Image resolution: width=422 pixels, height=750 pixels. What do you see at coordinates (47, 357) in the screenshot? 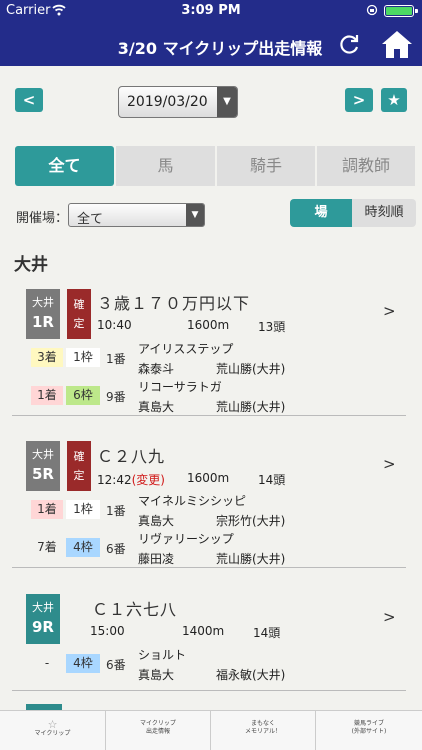
I see `finish-position: 3着` at bounding box center [47, 357].